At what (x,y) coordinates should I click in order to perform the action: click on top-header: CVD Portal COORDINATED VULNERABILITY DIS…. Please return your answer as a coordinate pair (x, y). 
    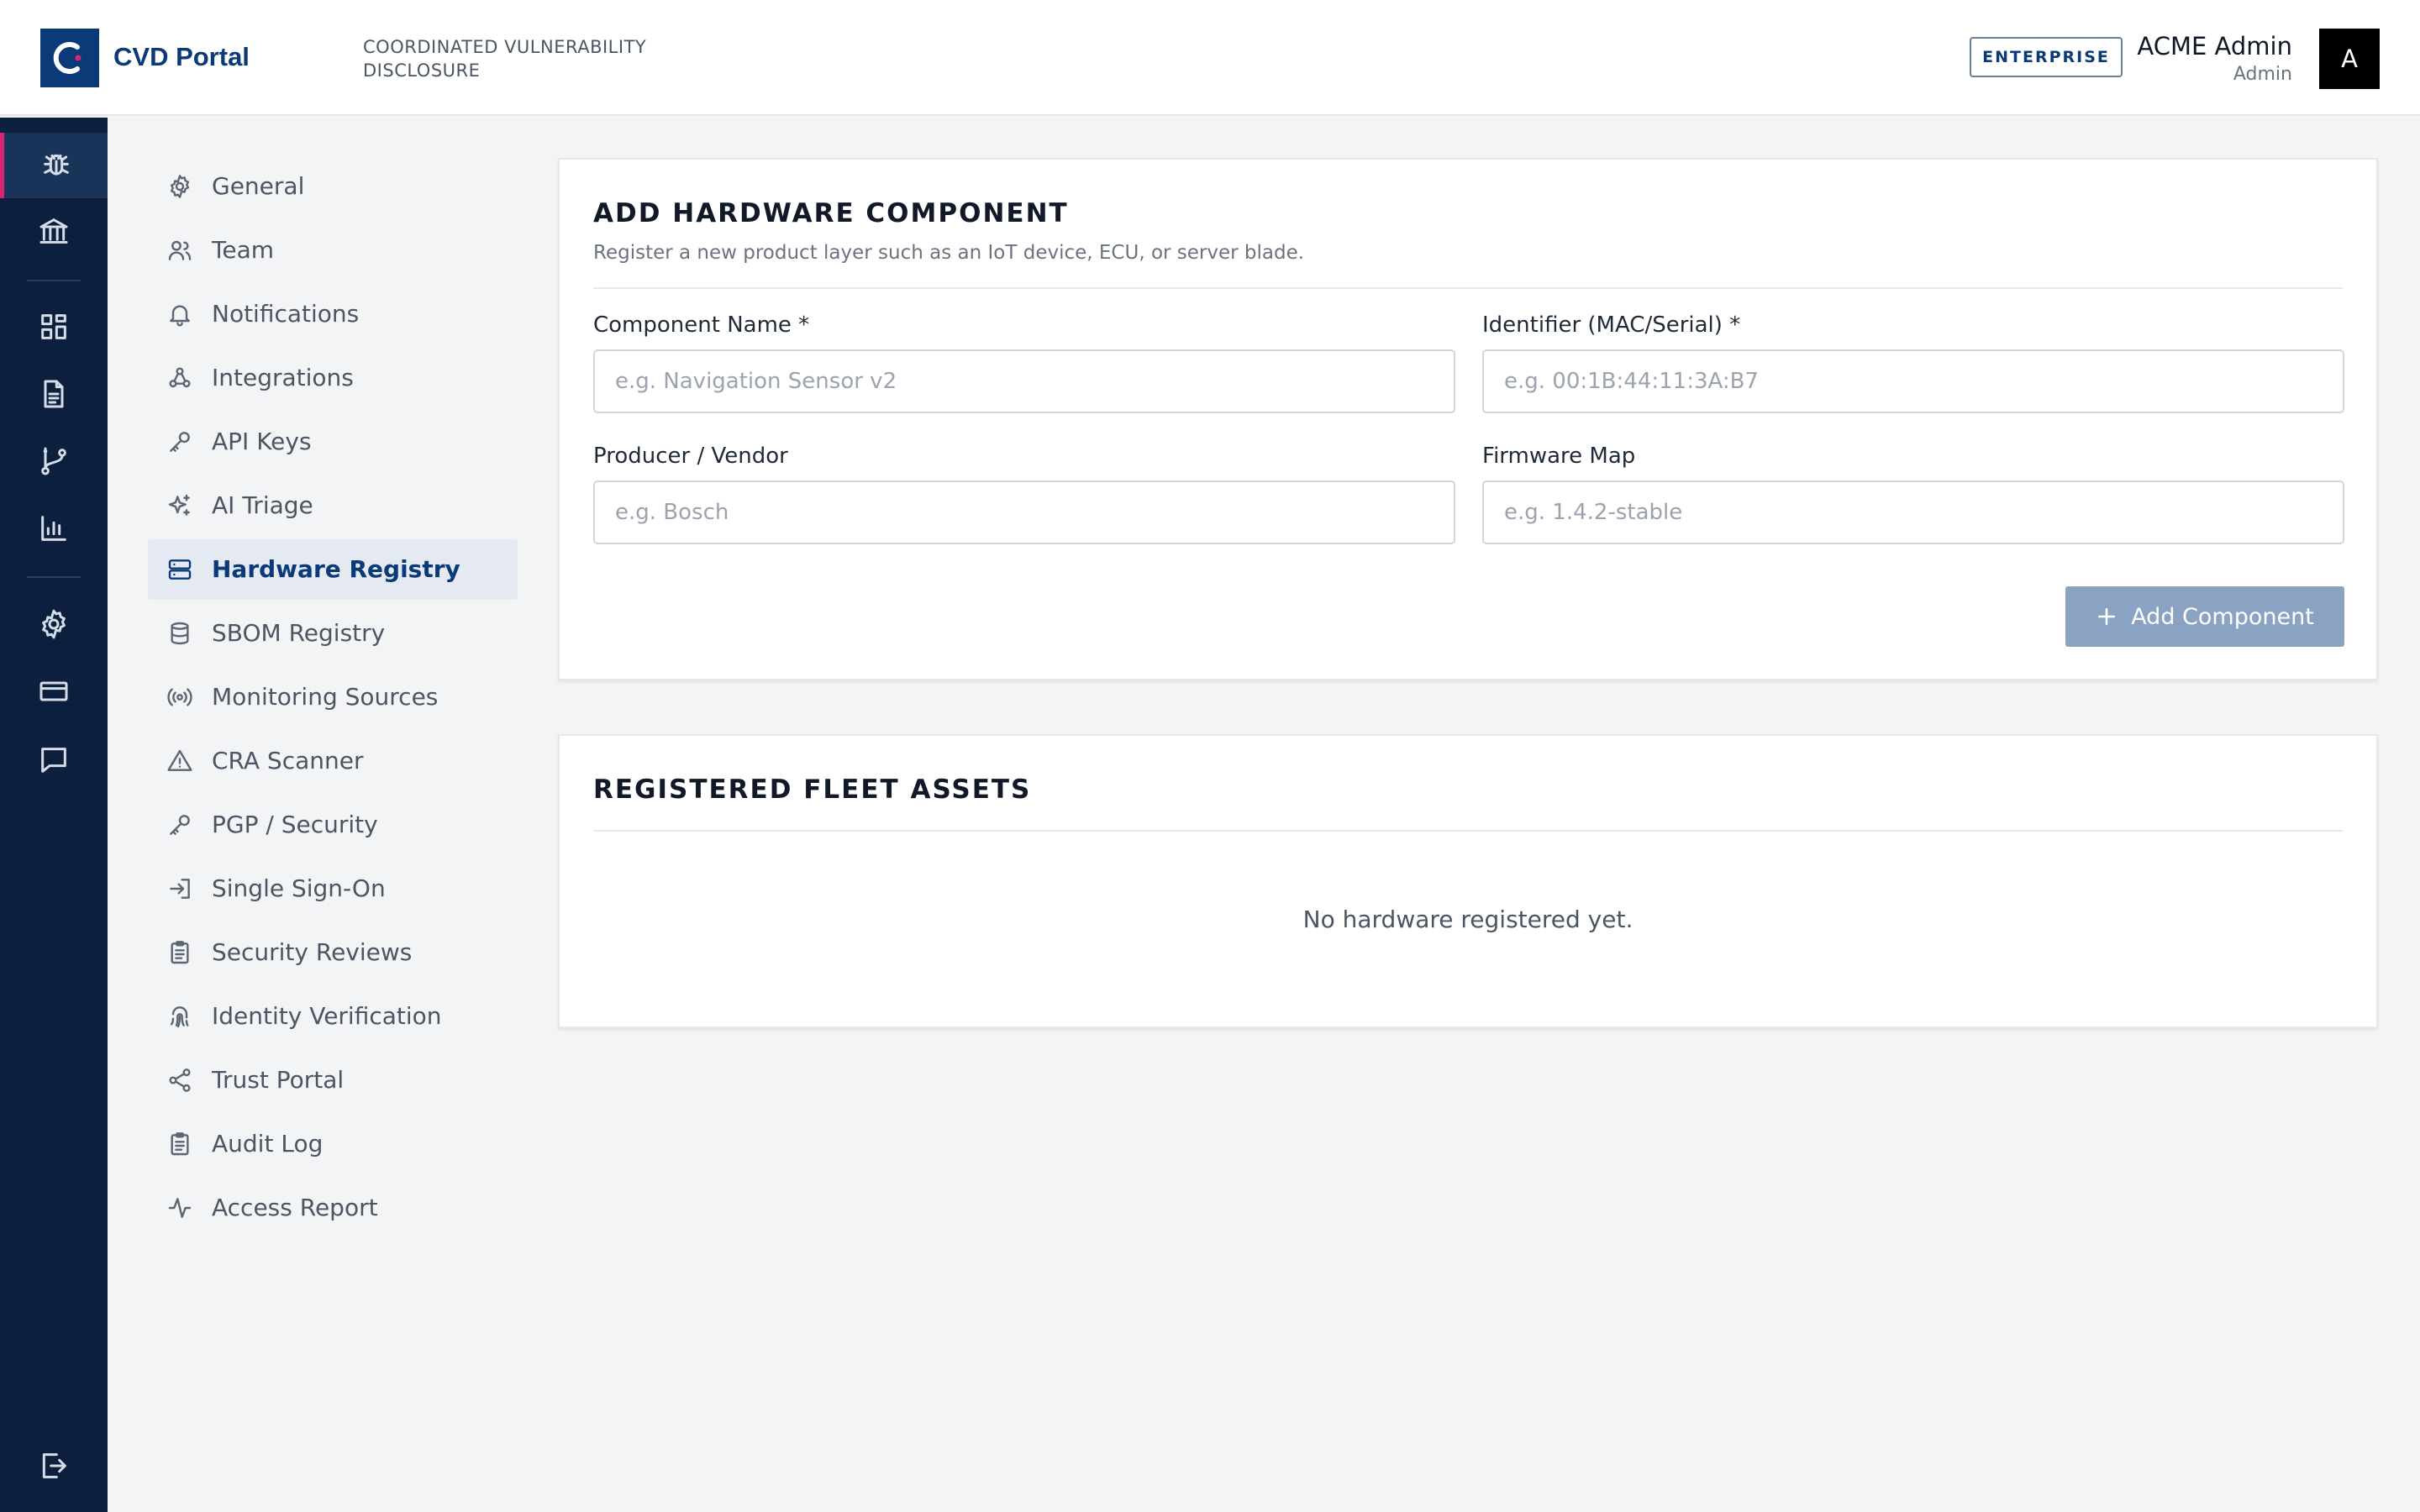
    Looking at the image, I should click on (1210, 58).